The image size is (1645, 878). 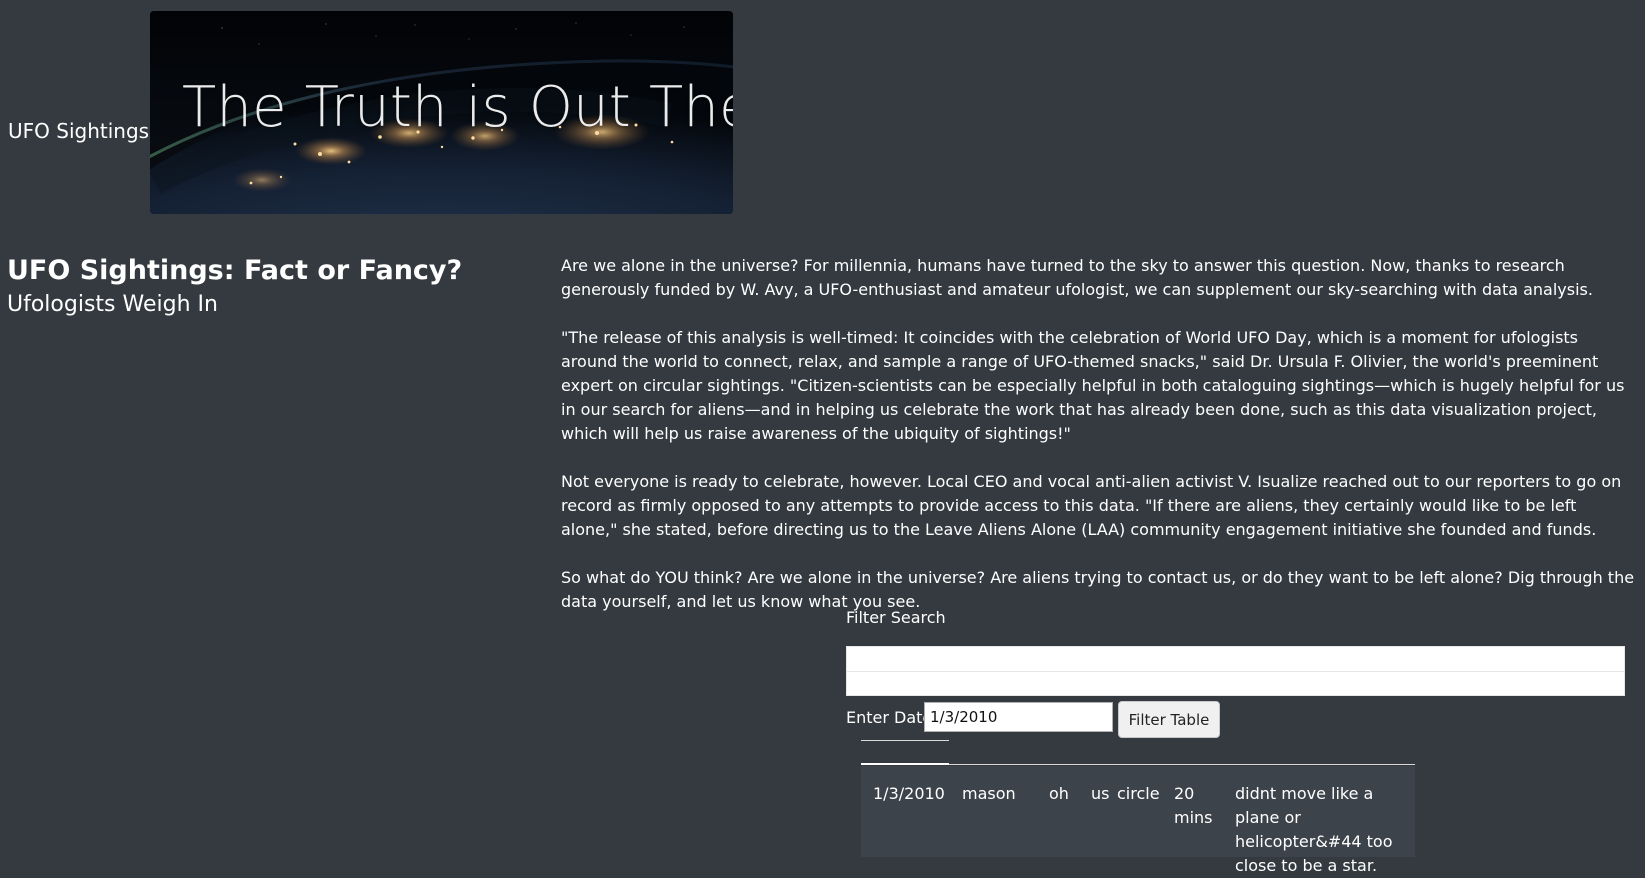 I want to click on brand-link: UFO Sightings, so click(x=78, y=131).